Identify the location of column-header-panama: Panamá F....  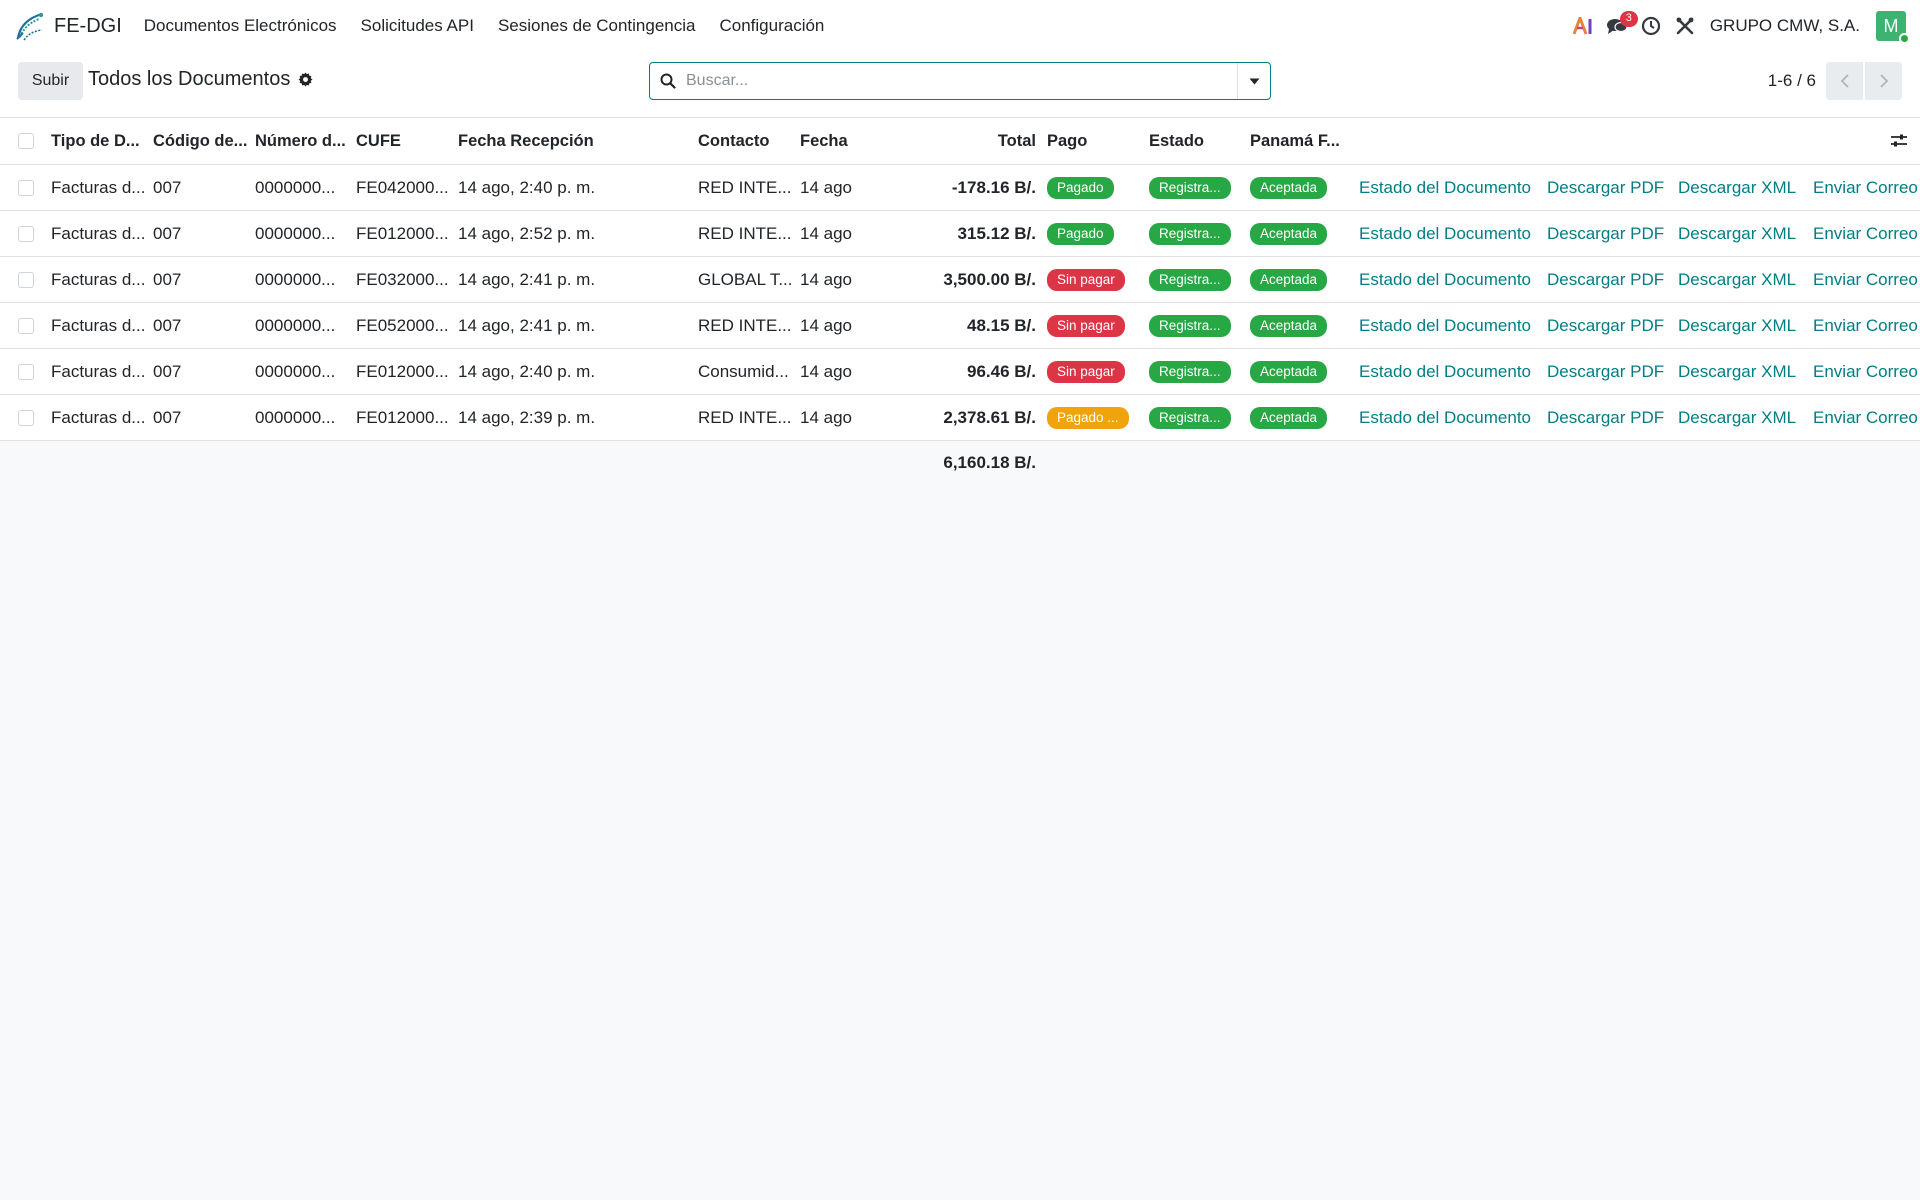
(1297, 141).